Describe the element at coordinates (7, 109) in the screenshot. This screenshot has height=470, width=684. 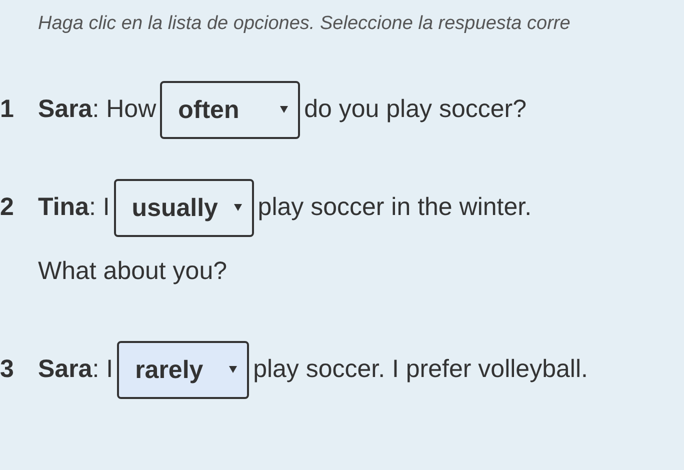
I see `question-number: 1` at that location.